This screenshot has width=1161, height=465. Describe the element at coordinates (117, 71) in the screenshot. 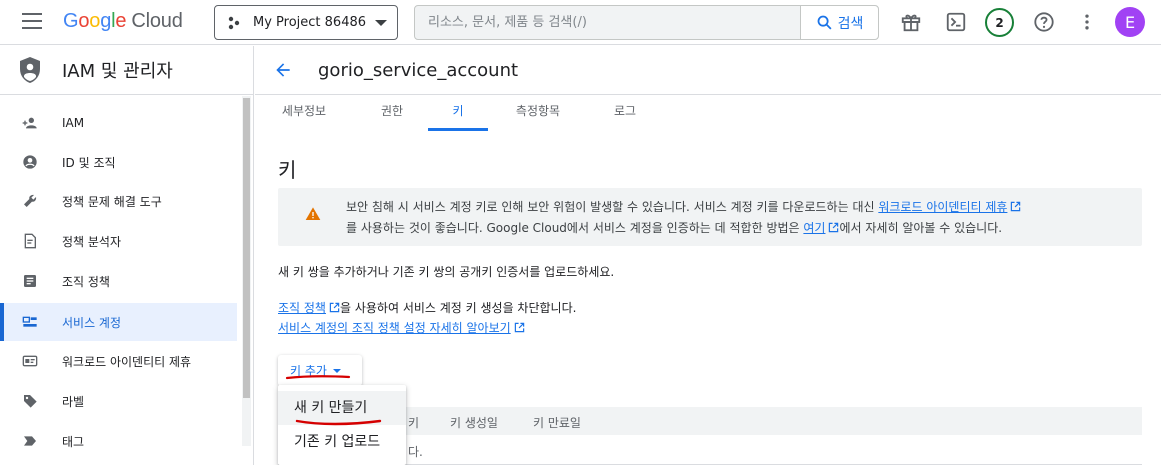

I see `sidebar-title: IAM 및 관리자` at that location.